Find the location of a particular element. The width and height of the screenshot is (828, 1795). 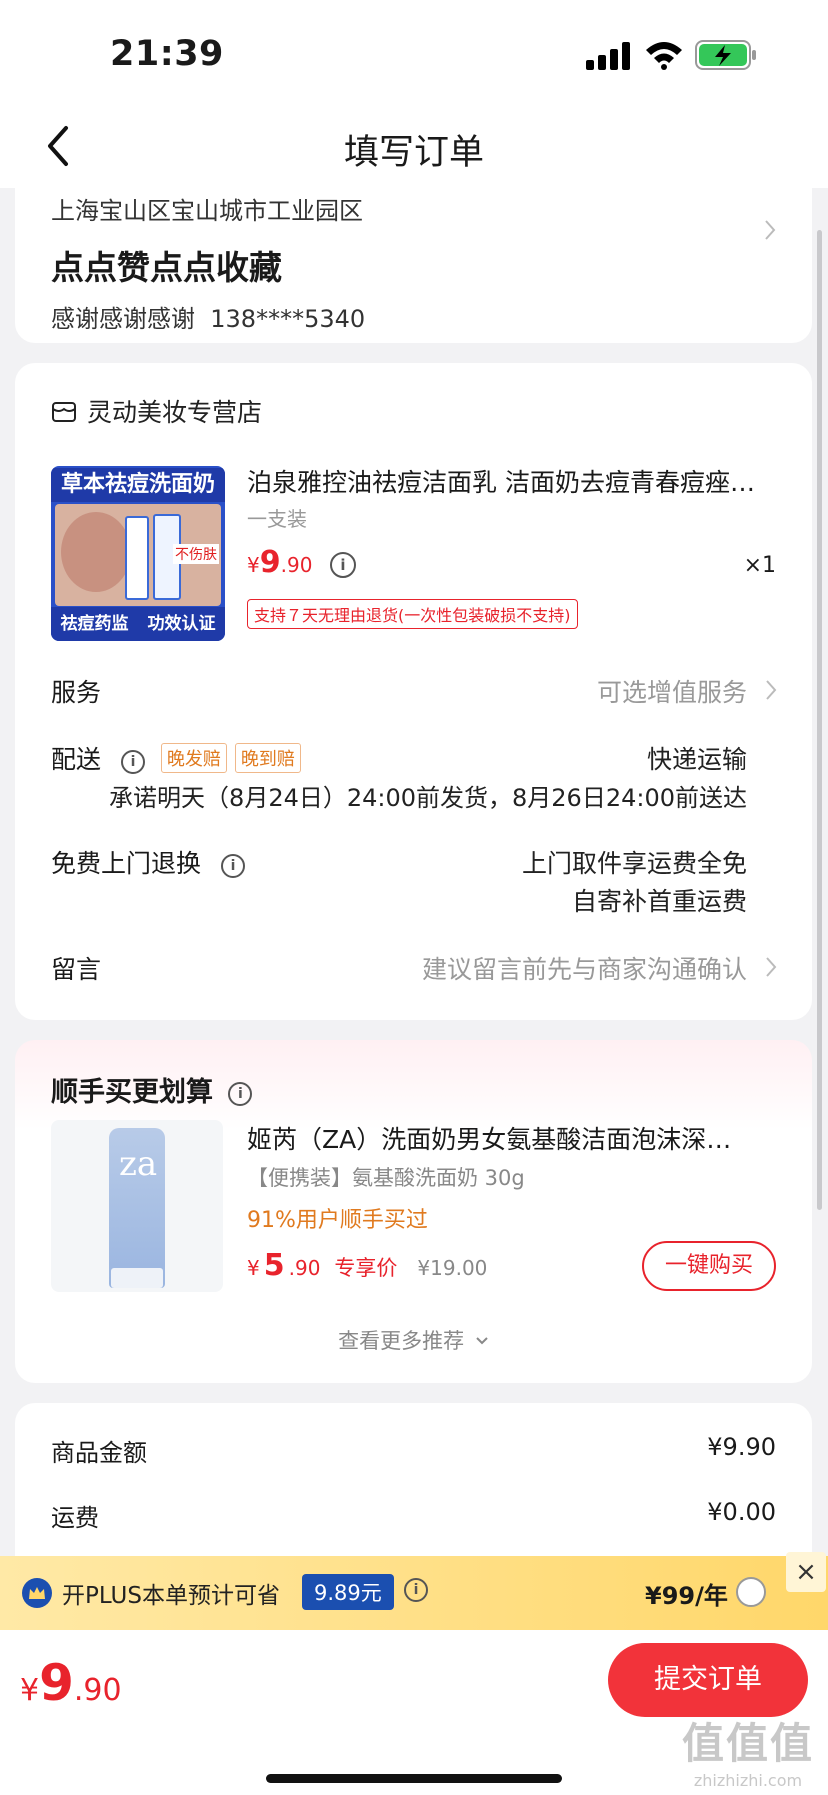

battery-icon is located at coordinates (725, 55).